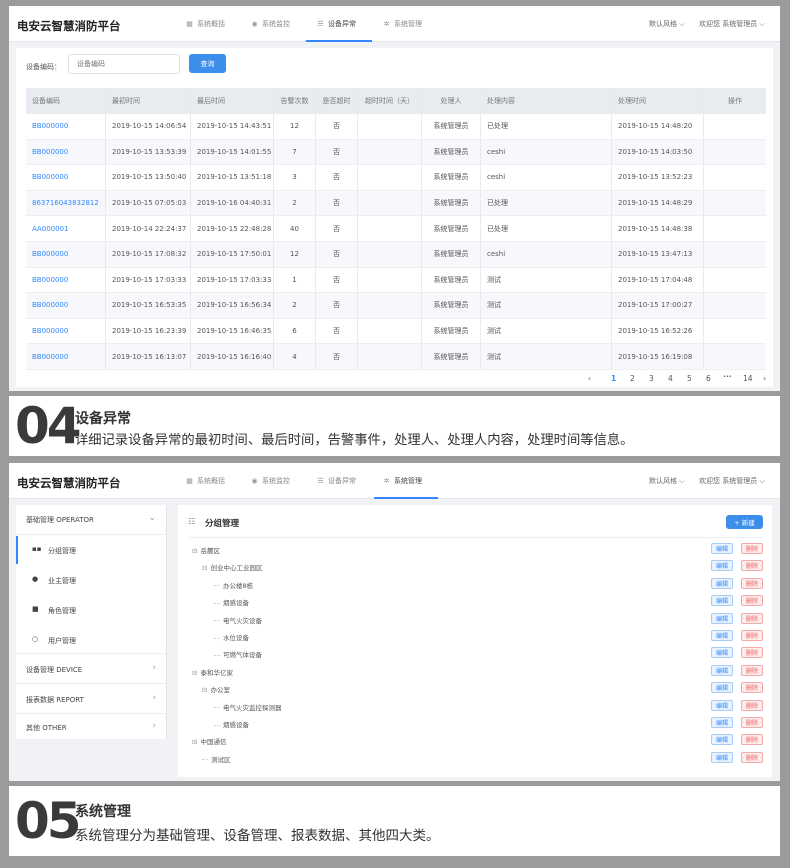 The image size is (790, 868). What do you see at coordinates (148, 305) in the screenshot?
I see `table-cell: 2019-10-15 16:53:35` at bounding box center [148, 305].